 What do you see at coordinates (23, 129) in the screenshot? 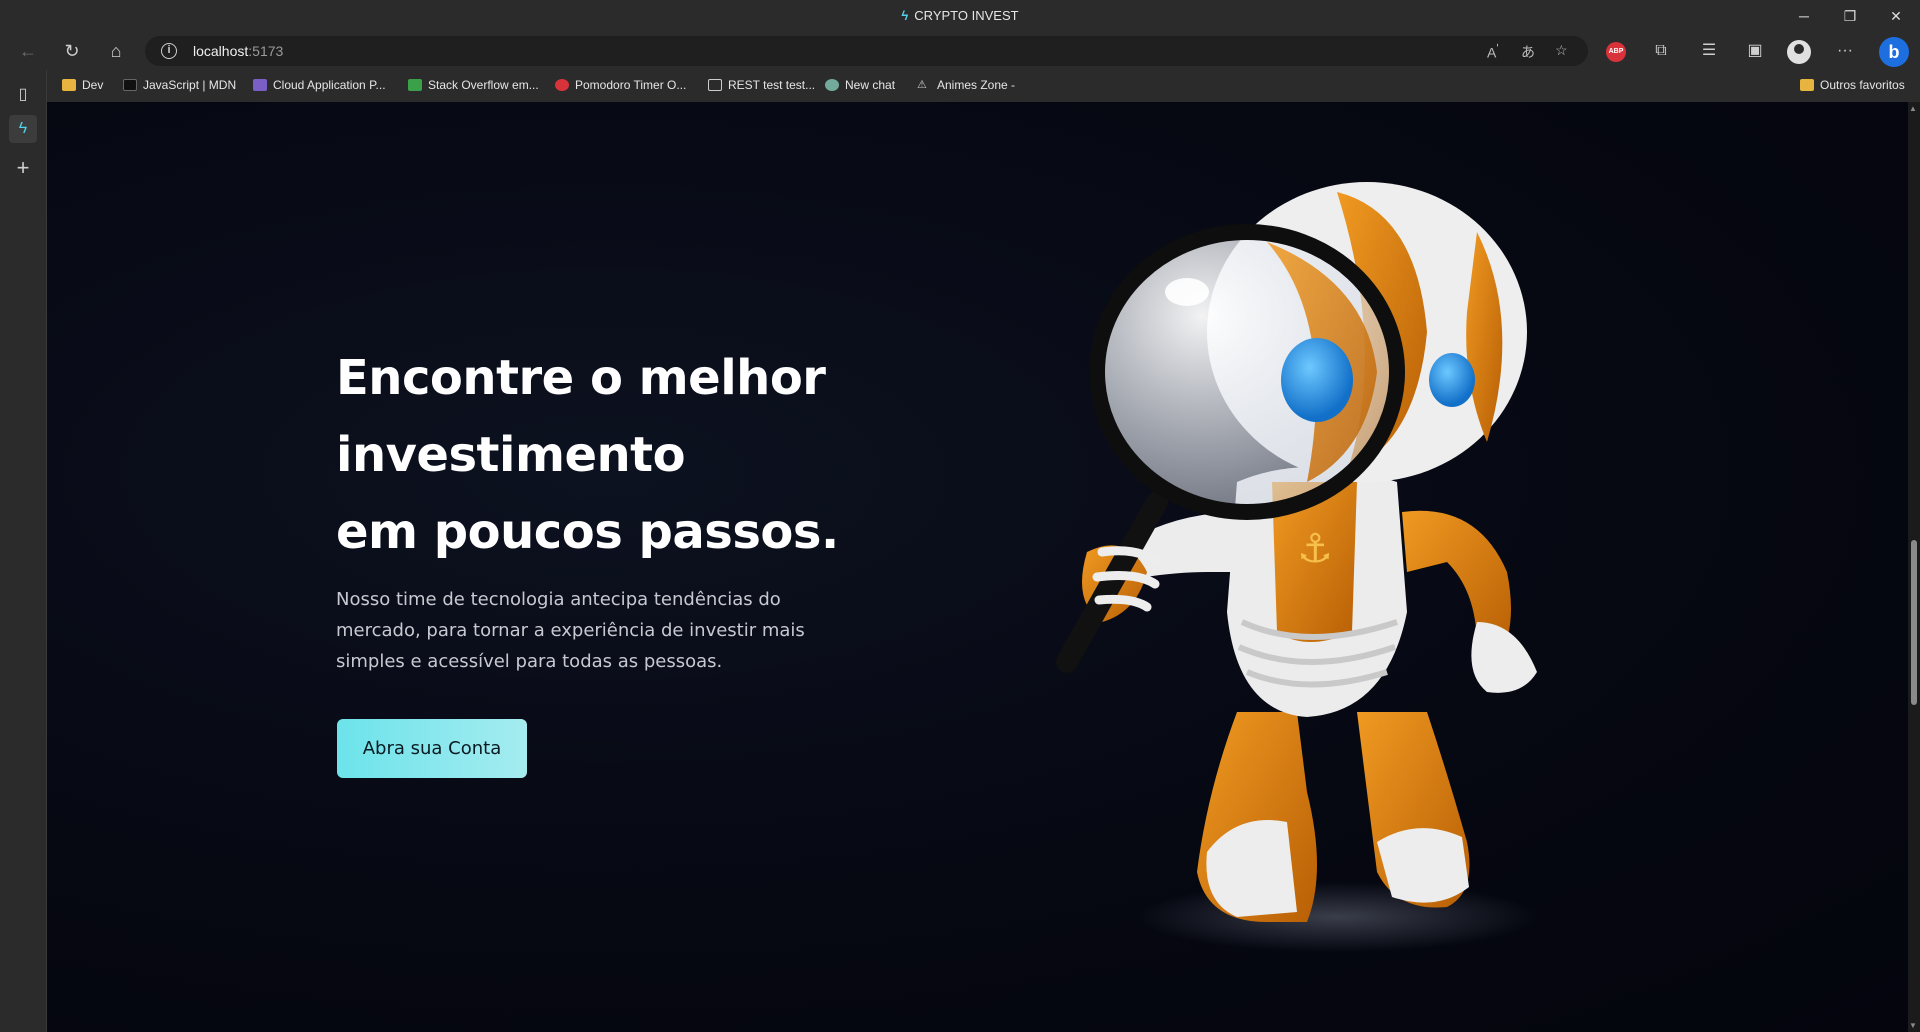
I see `tab-crypto-invest: ϟ` at bounding box center [23, 129].